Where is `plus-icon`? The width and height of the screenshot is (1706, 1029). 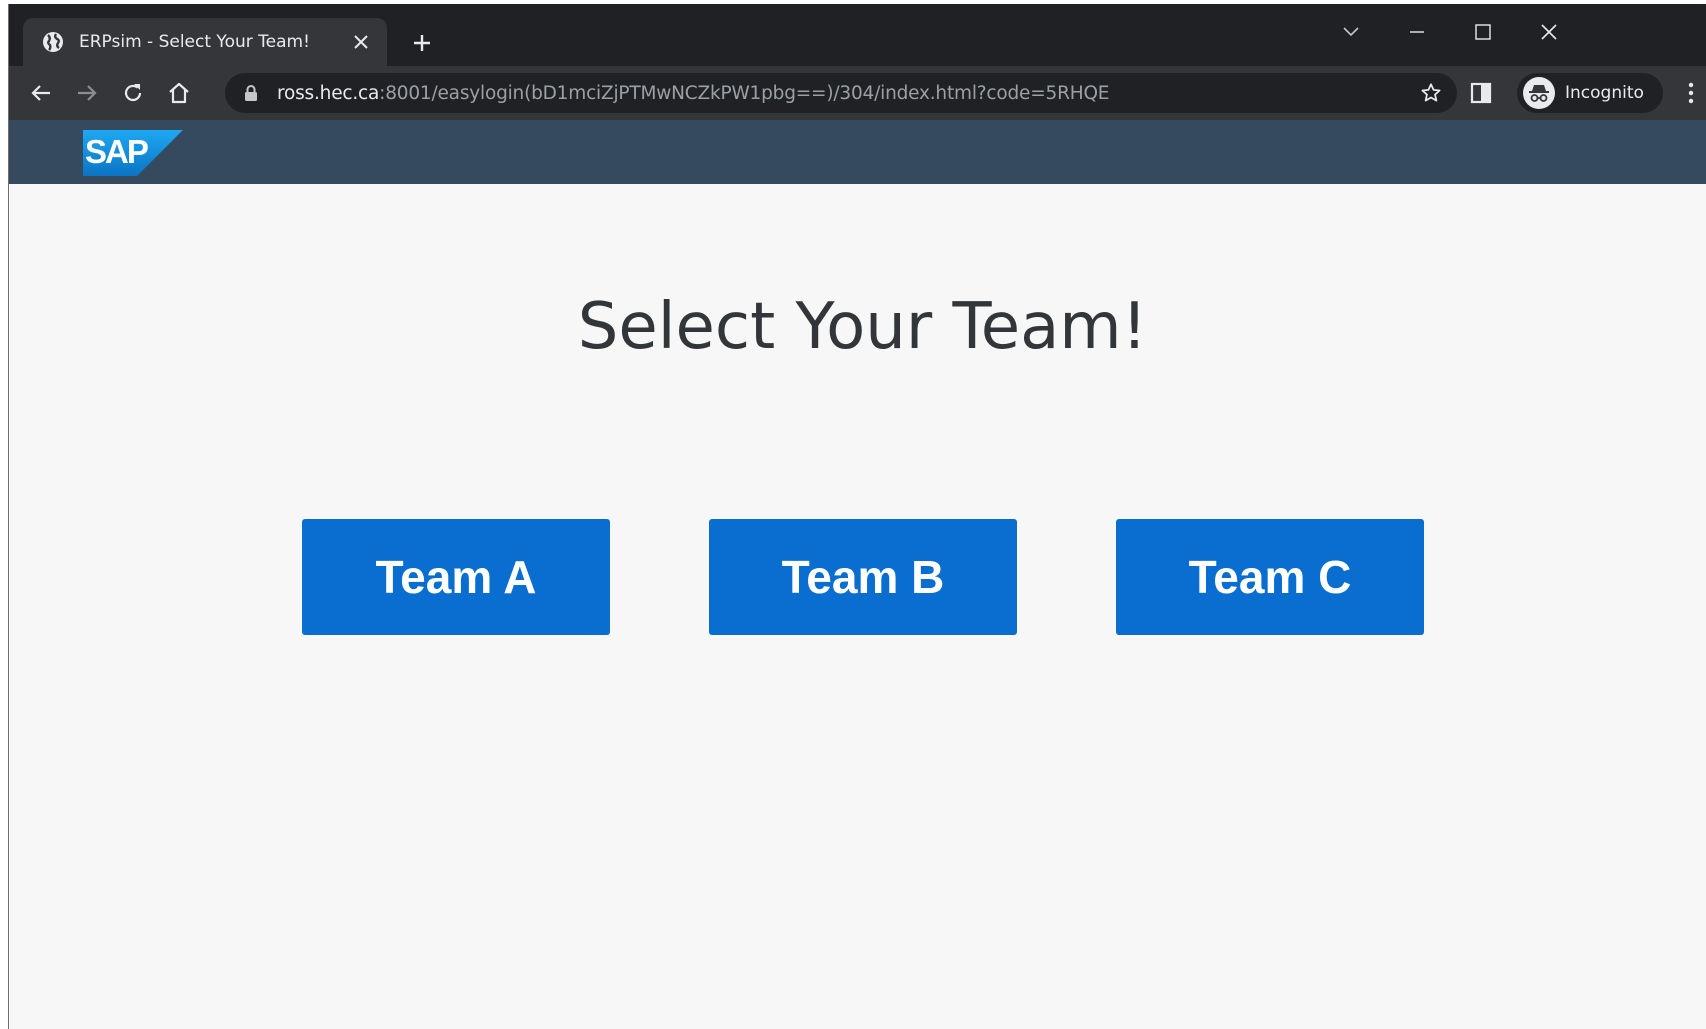 plus-icon is located at coordinates (422, 43).